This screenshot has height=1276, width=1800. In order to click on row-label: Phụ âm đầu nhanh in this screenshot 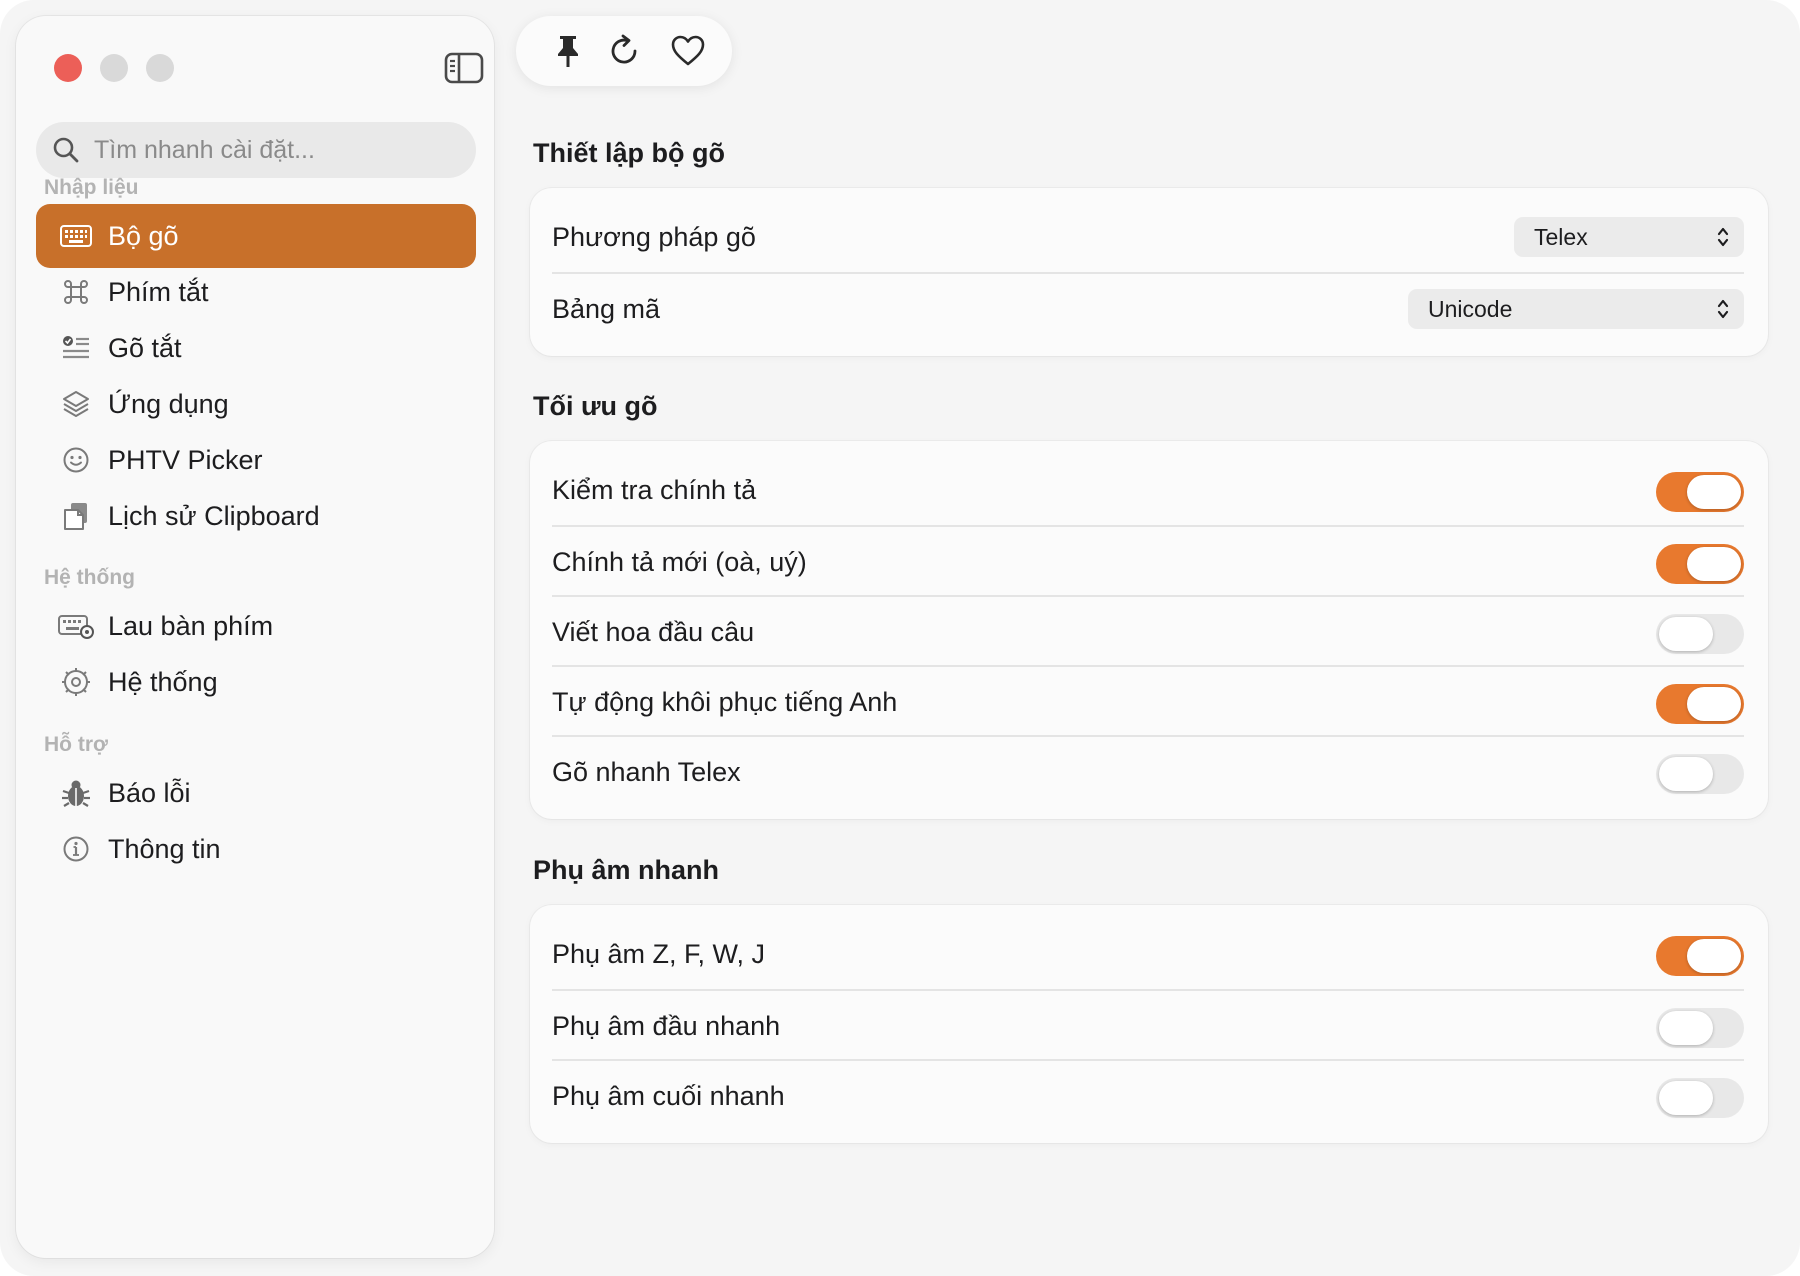, I will do `click(666, 1025)`.